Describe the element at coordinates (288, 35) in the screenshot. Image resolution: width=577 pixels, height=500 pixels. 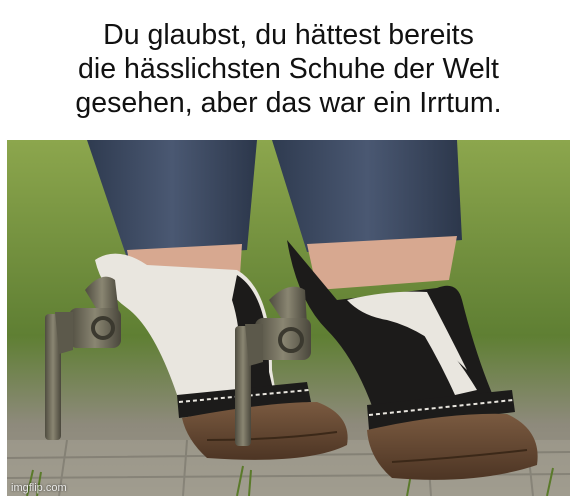
I see `caption-line-1: Du glaubst, du hättest bereits` at that location.